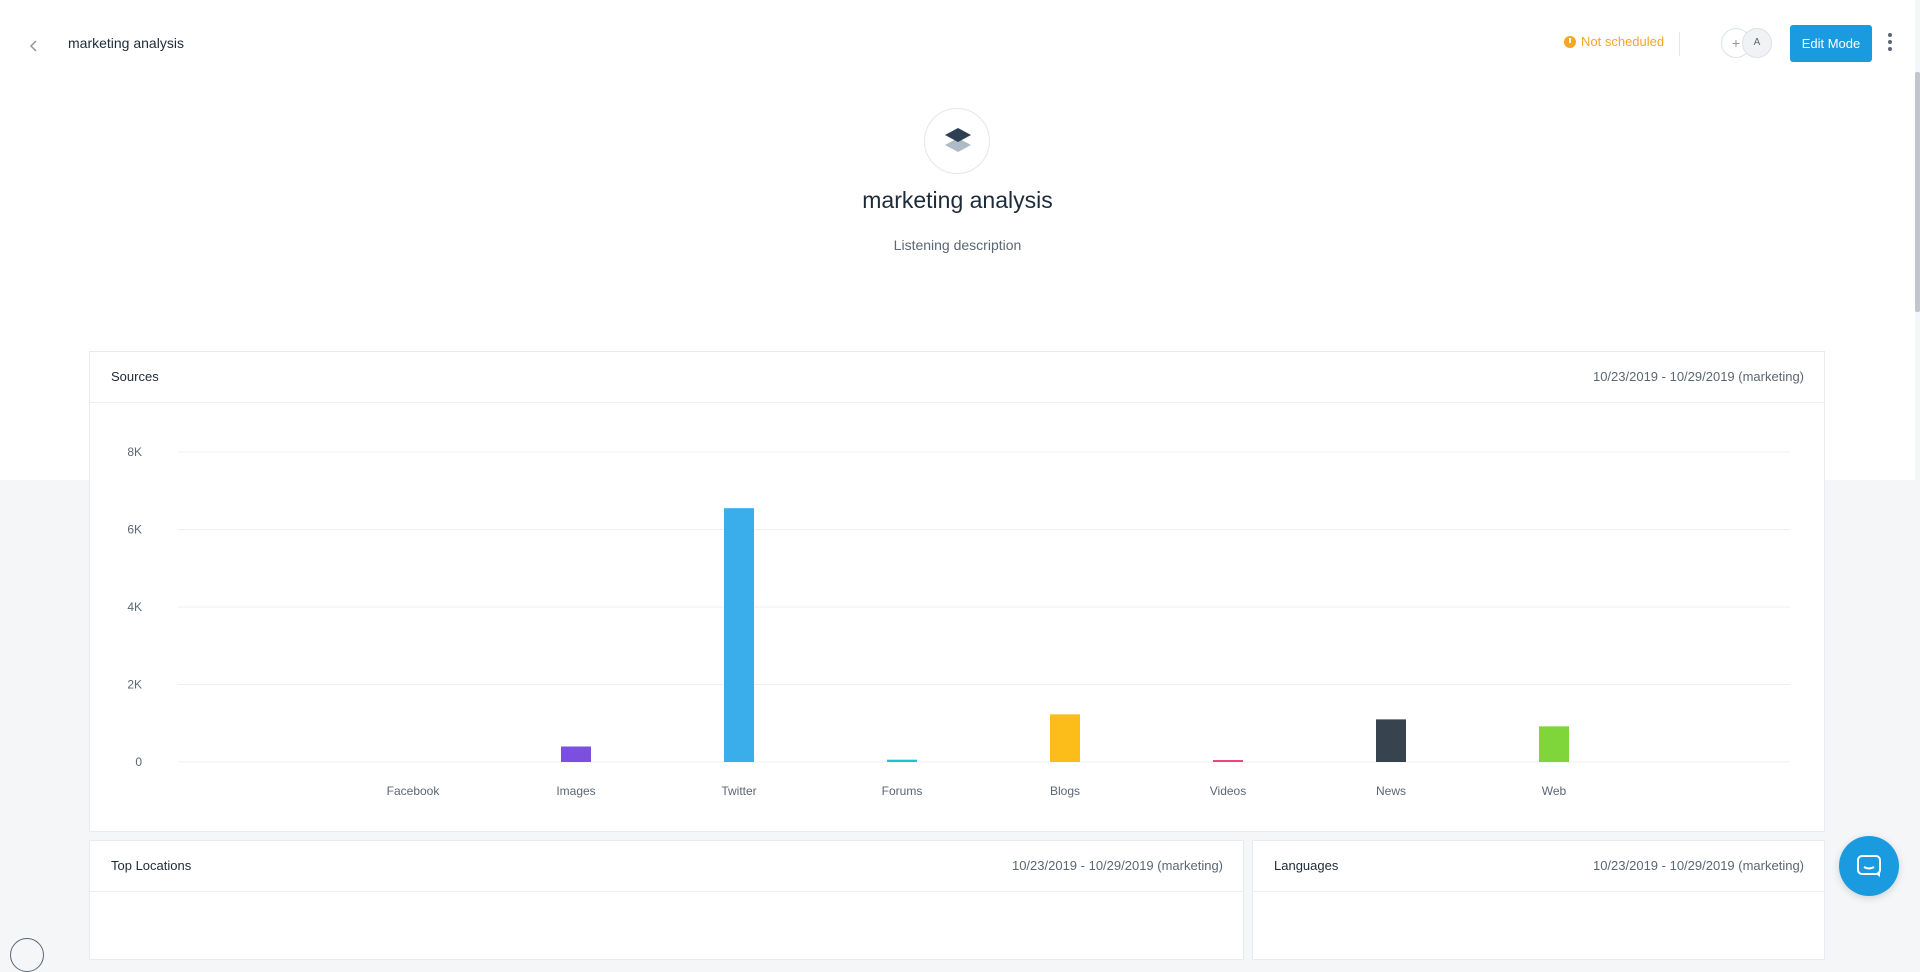 The image size is (1920, 972). Describe the element at coordinates (739, 635) in the screenshot. I see `bar-twitter` at that location.